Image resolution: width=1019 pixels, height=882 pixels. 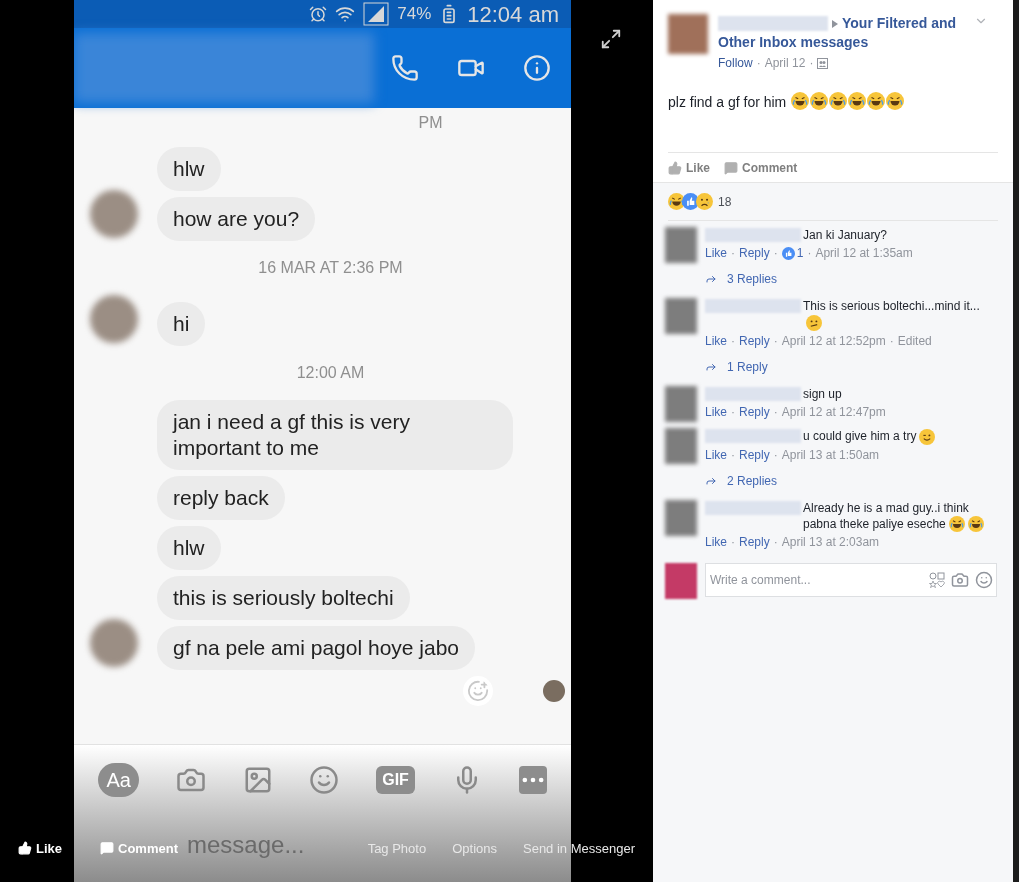 I want to click on comment-time: April 13 at 1:50am, so click(x=830, y=455).